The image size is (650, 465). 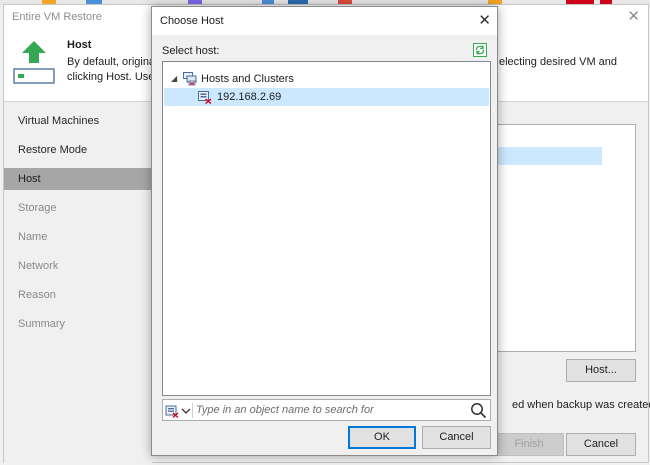 What do you see at coordinates (324, 21) in the screenshot?
I see `dialog-titlebar: Choose Host ✕` at bounding box center [324, 21].